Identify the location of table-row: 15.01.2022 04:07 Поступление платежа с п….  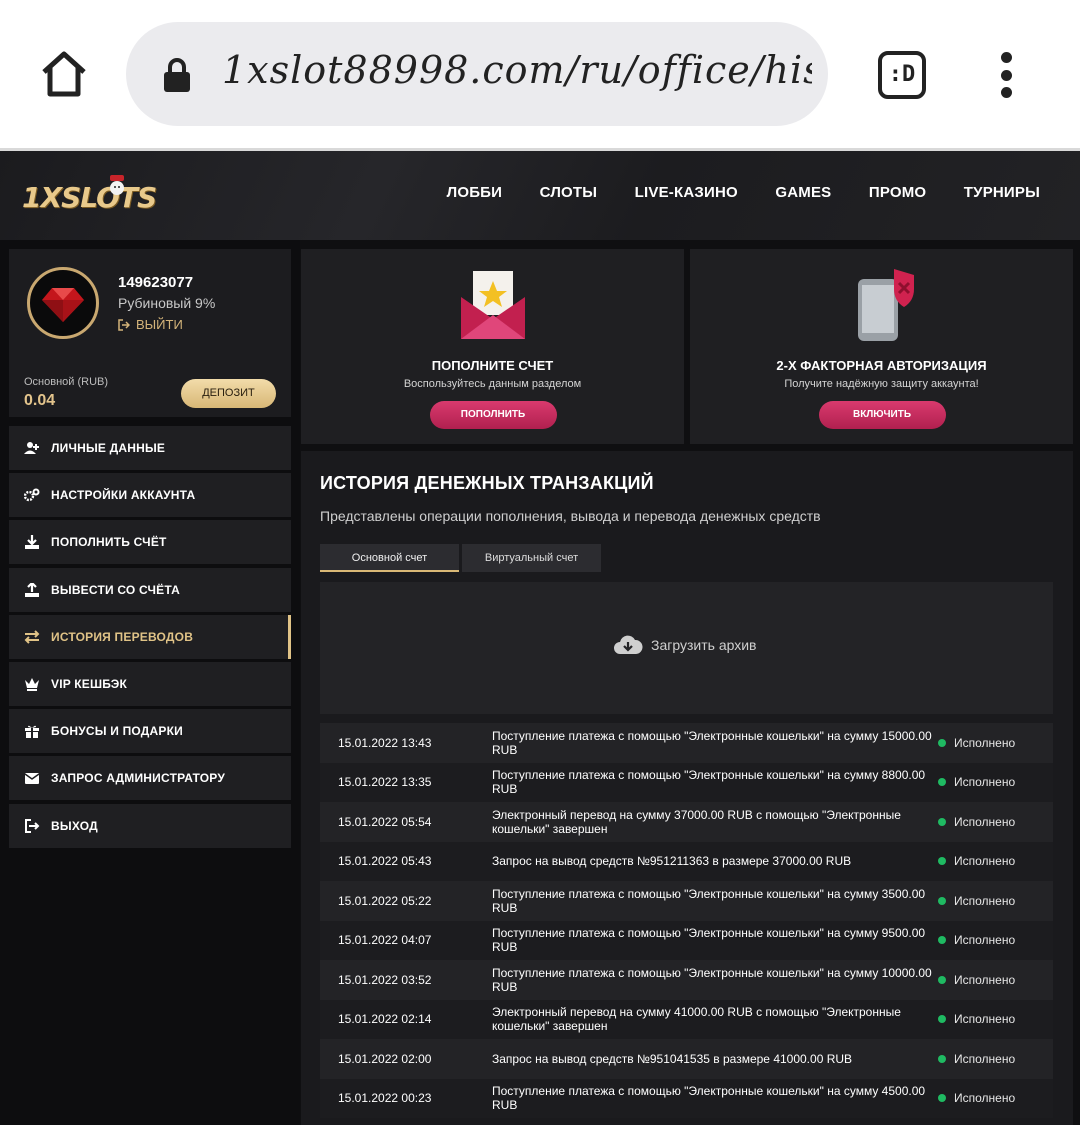
(686, 940).